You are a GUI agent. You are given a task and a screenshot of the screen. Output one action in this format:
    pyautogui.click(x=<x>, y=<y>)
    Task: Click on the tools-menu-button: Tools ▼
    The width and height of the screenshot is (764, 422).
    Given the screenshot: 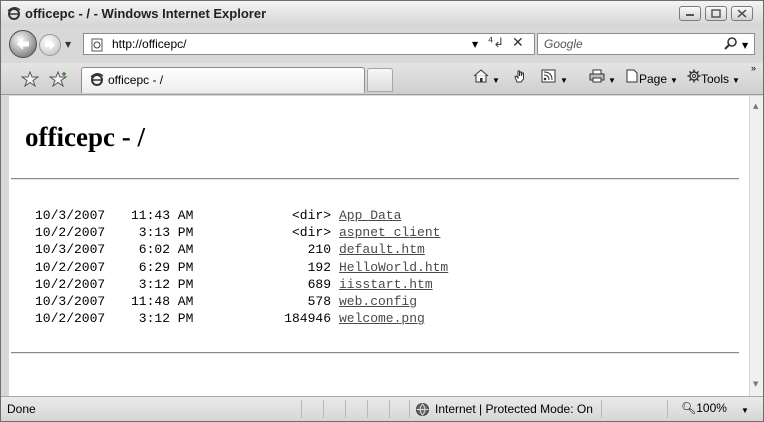 What is the action you would take?
    pyautogui.click(x=713, y=79)
    